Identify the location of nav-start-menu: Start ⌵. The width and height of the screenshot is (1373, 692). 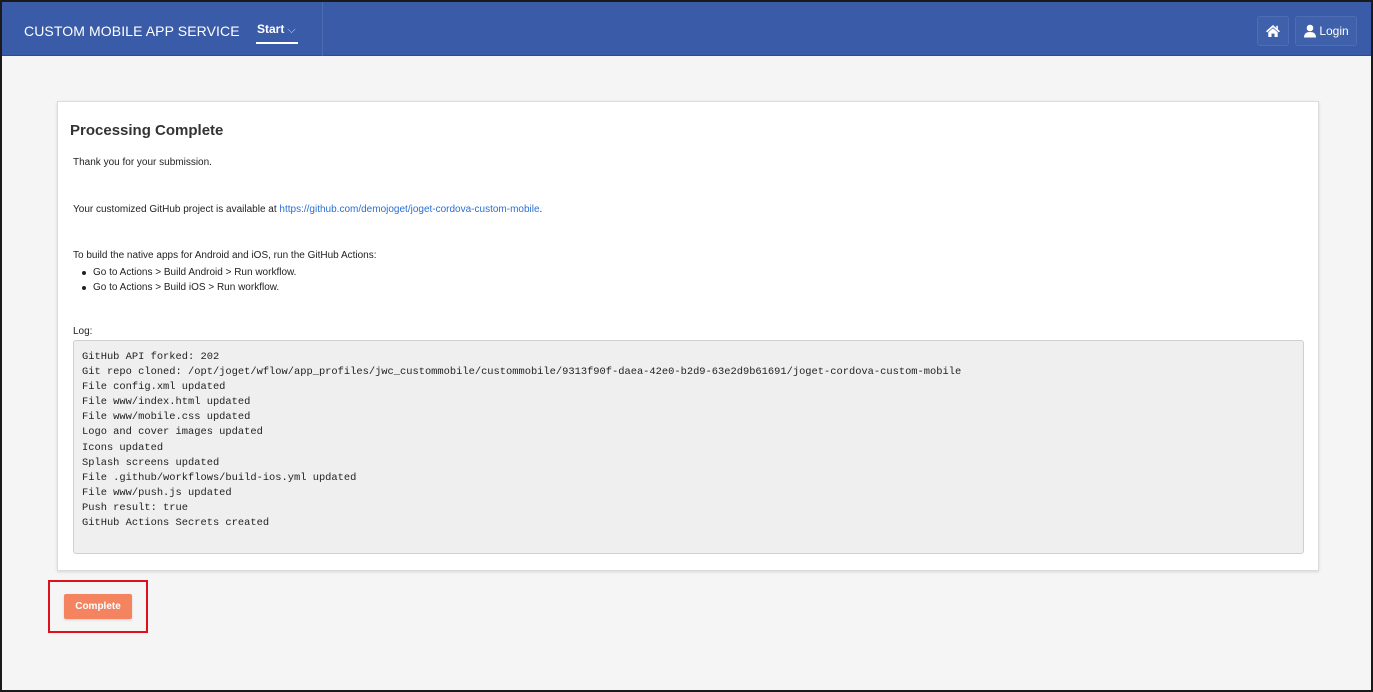
(276, 29).